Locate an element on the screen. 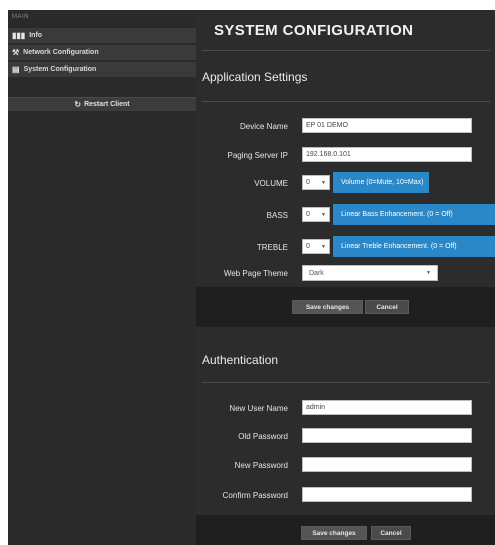 This screenshot has height=545, width=495. application-save-button: Save changes is located at coordinates (327, 307).